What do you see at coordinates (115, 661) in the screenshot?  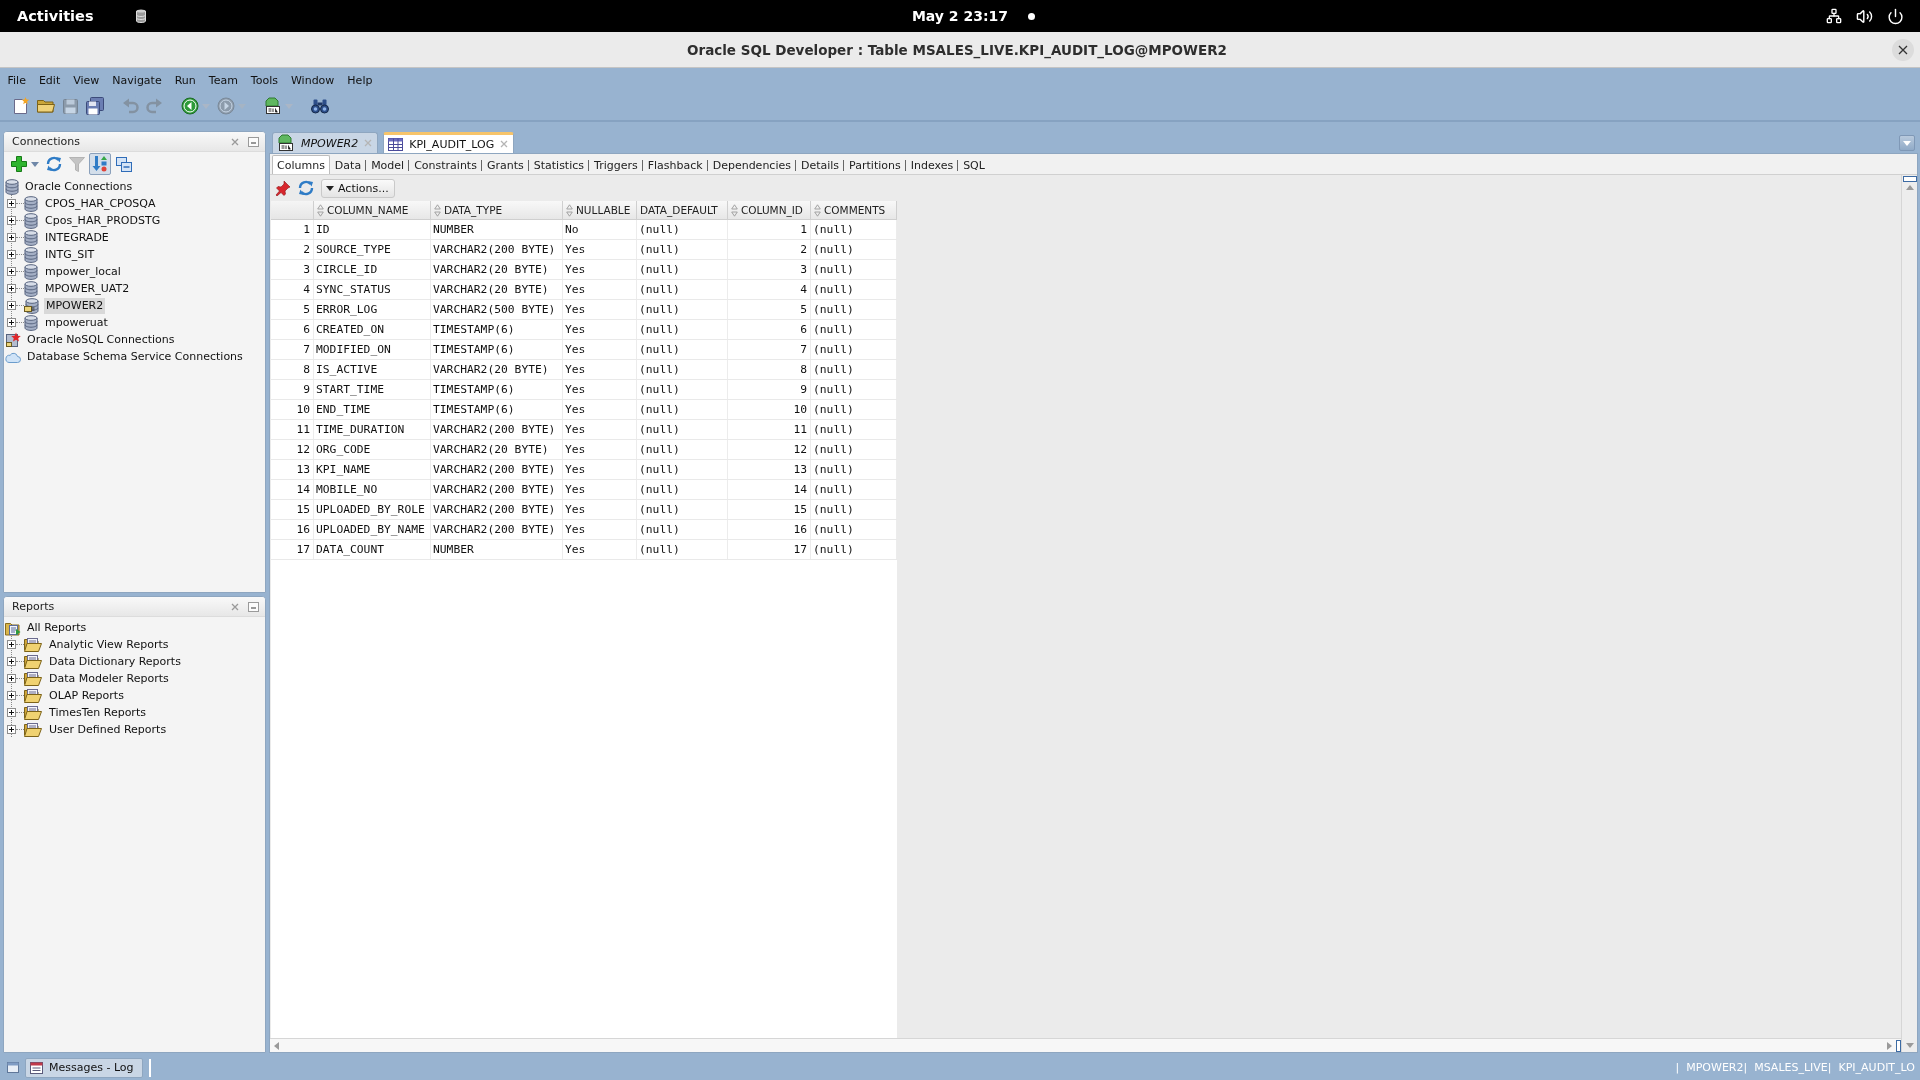 I see `tree-item: Data Dictionary Reports` at bounding box center [115, 661].